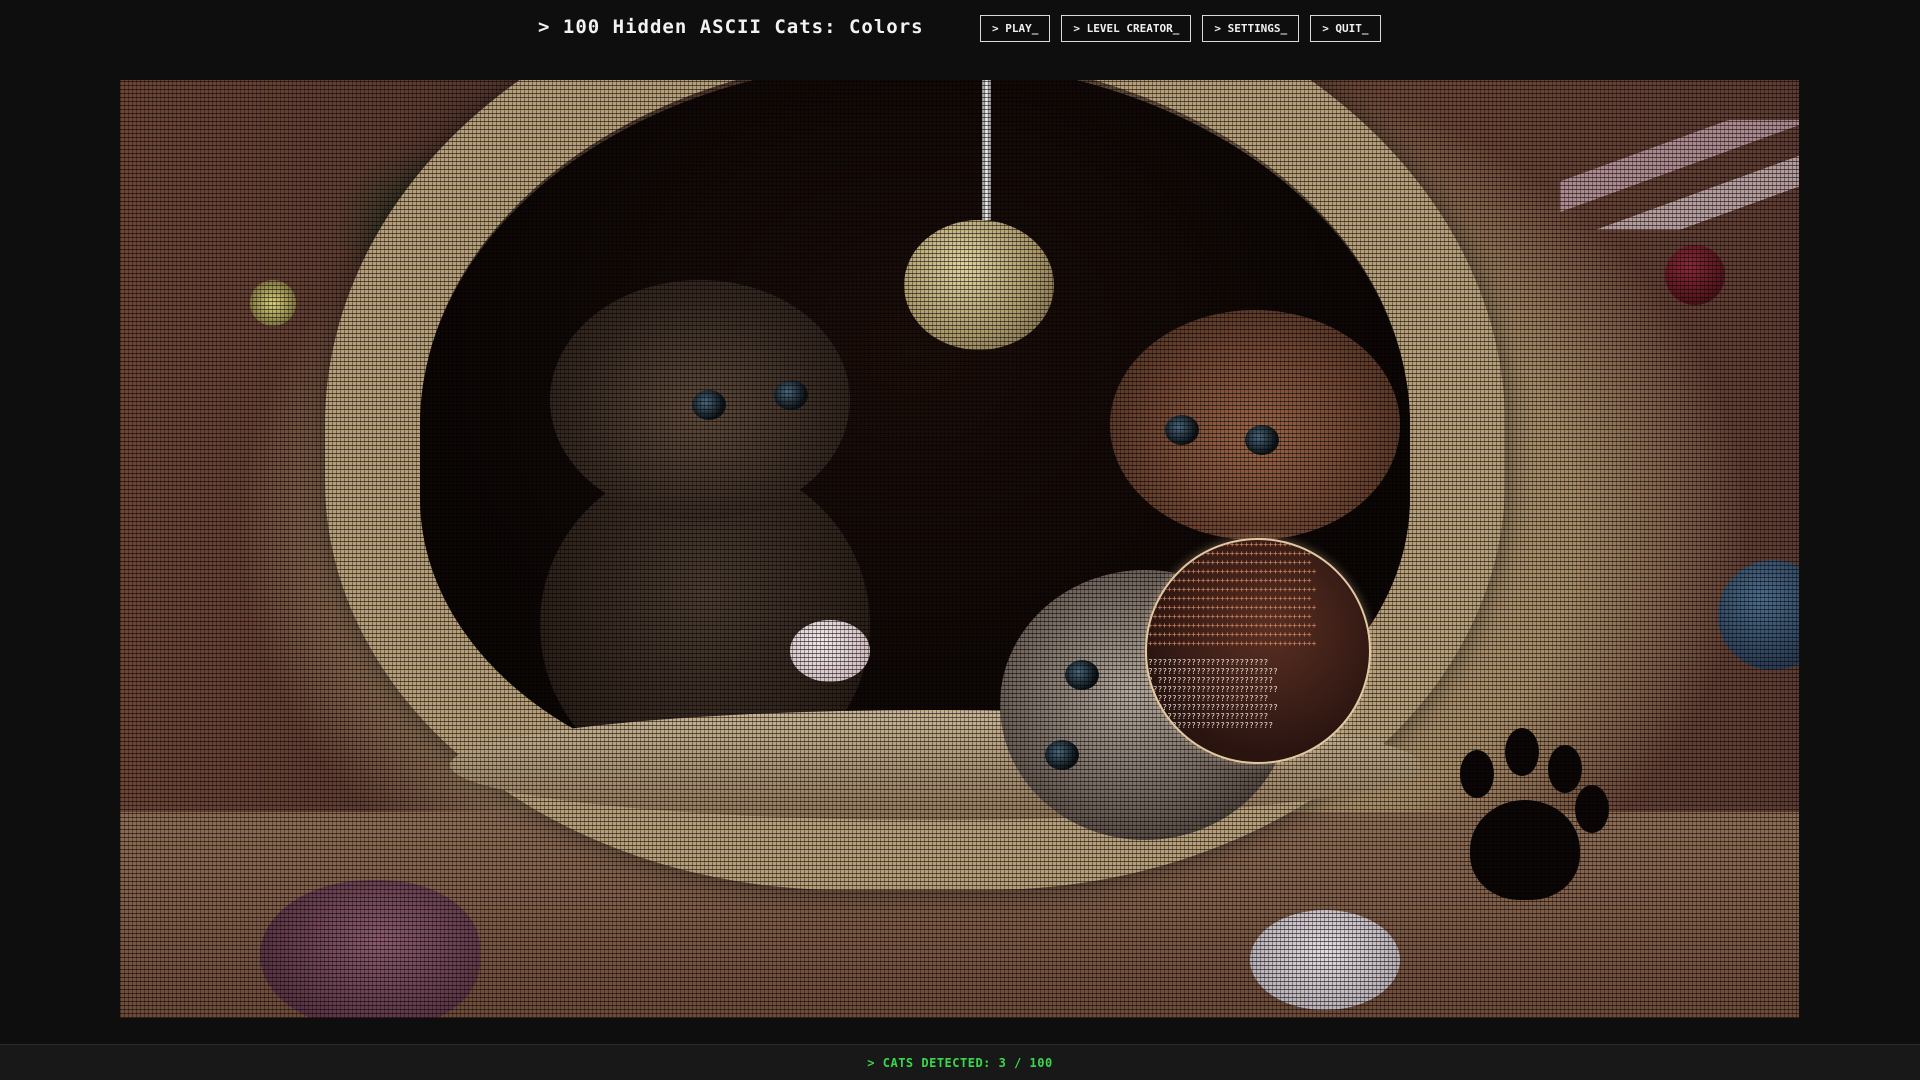  What do you see at coordinates (1345, 28) in the screenshot?
I see `quit-button: > QUIT_` at bounding box center [1345, 28].